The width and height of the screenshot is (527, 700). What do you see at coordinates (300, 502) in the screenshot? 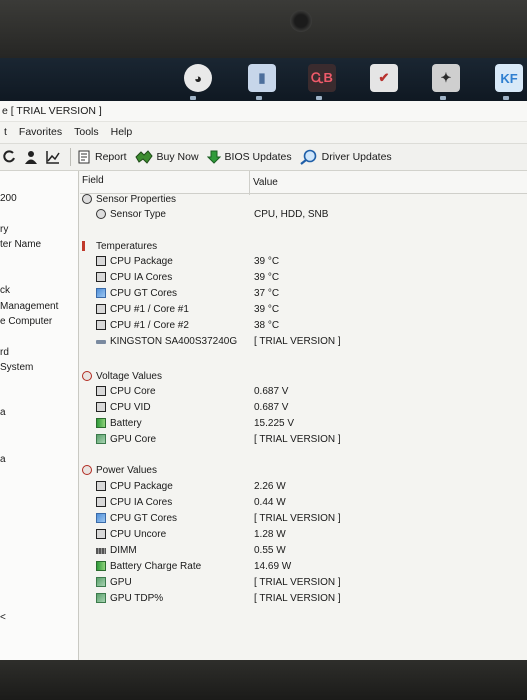
I see `sensor-row: CPU IA Cores 0.44 W` at bounding box center [300, 502].